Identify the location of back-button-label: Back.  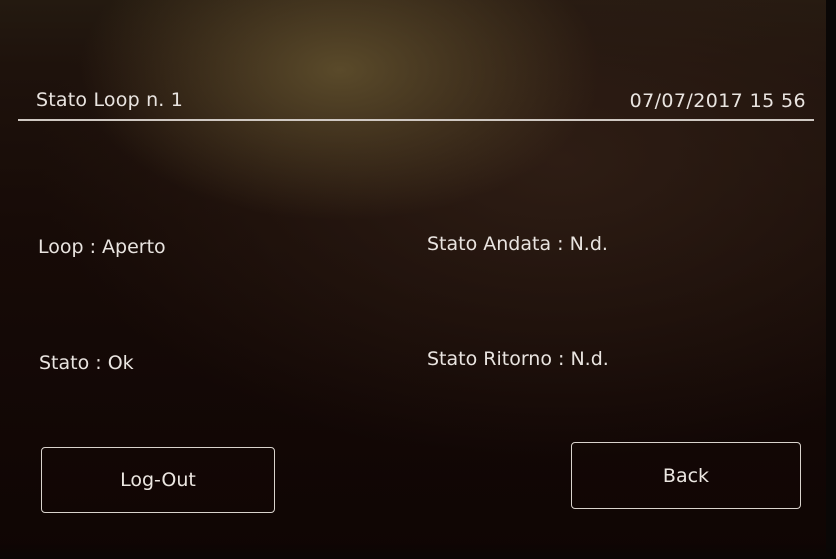
(686, 475).